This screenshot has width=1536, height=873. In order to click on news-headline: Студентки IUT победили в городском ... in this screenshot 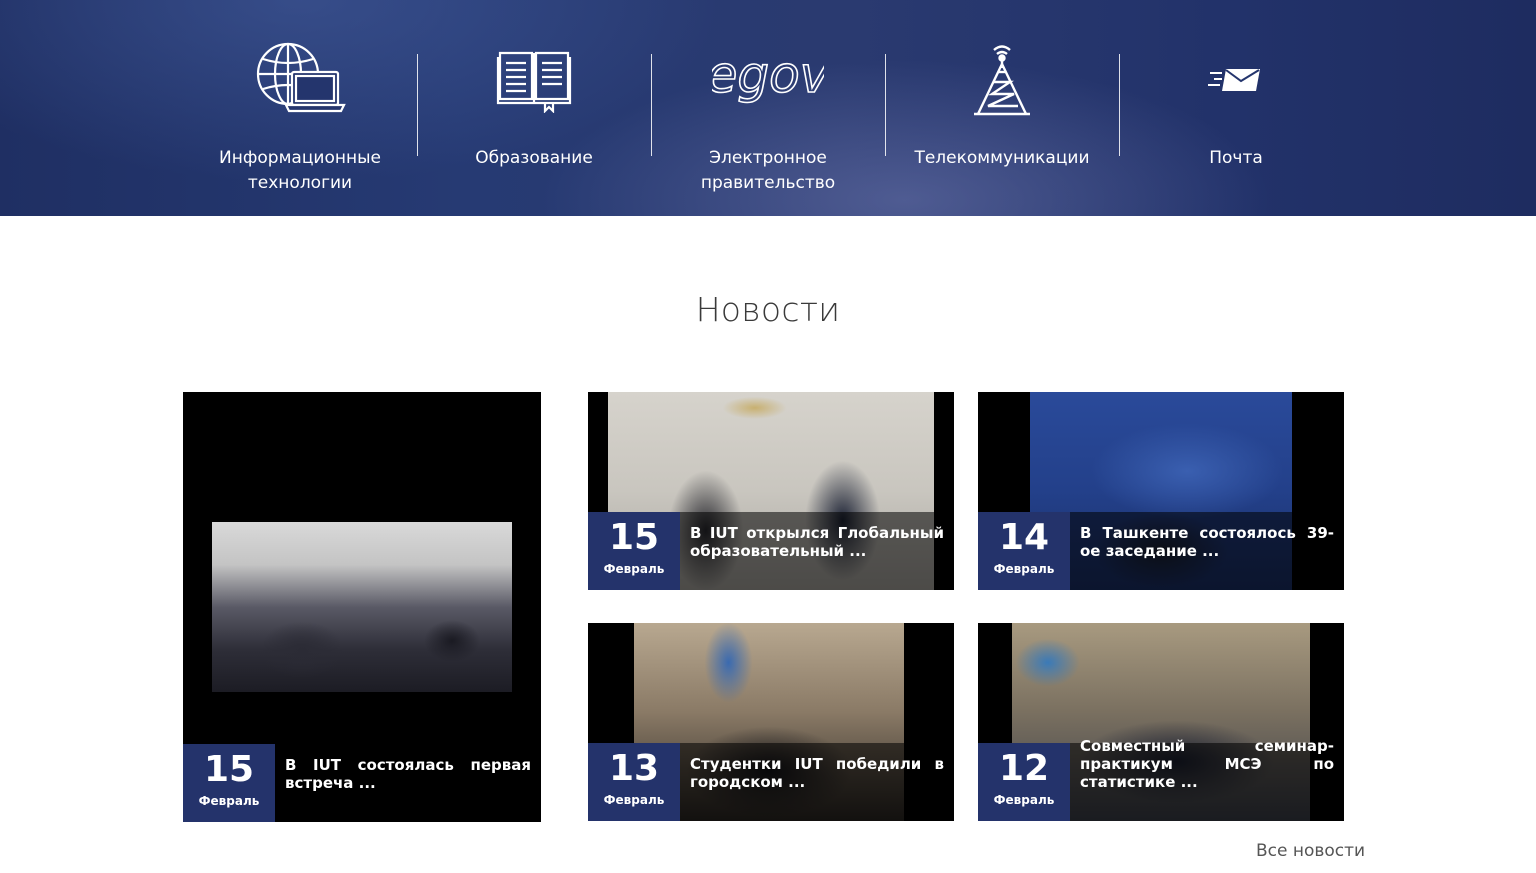, I will do `click(817, 773)`.